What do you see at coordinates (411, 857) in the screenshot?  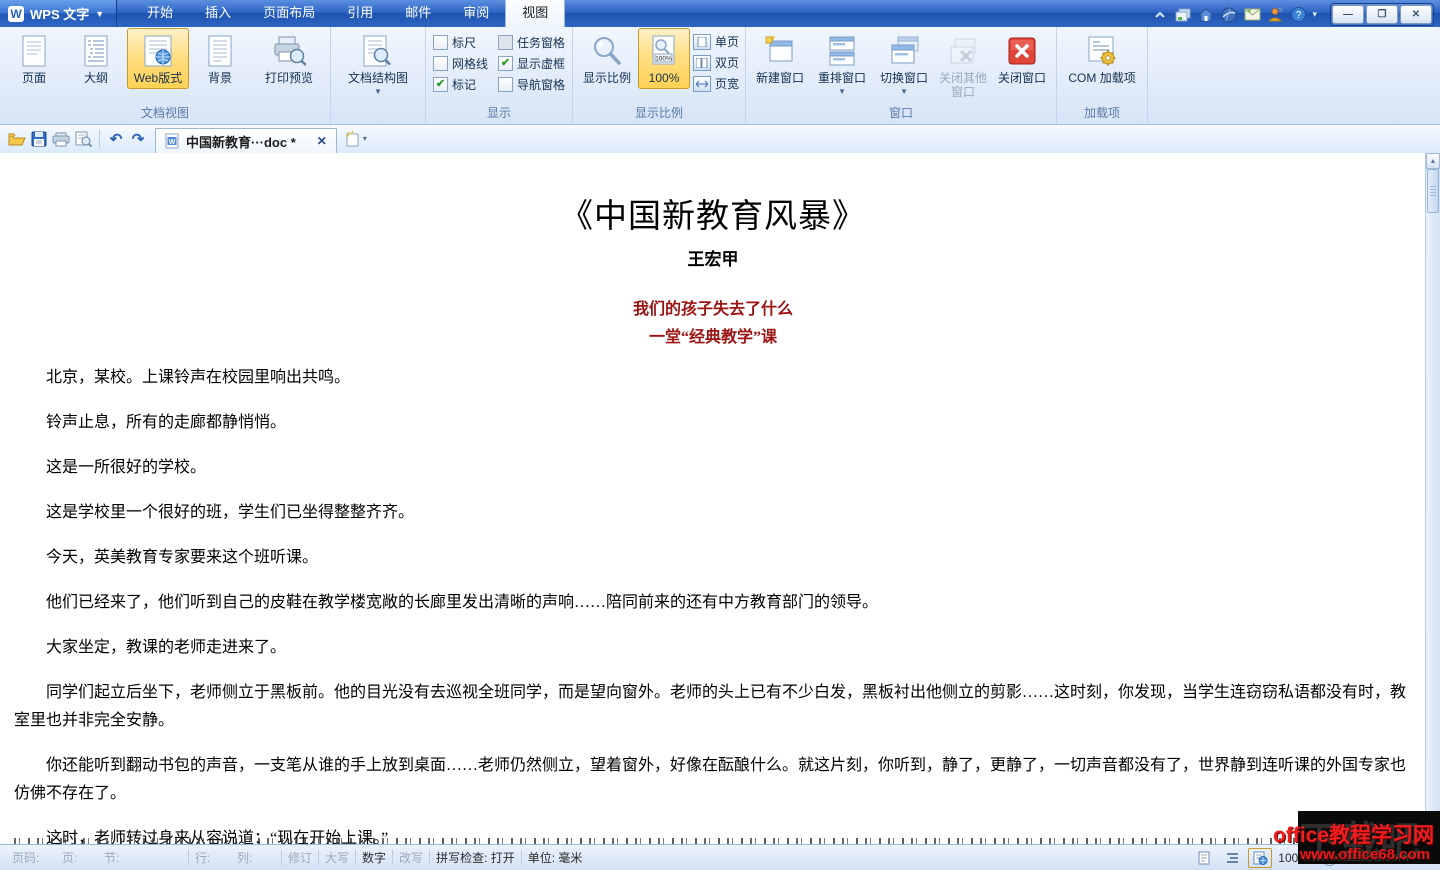 I see `status-overwrite: 改写` at bounding box center [411, 857].